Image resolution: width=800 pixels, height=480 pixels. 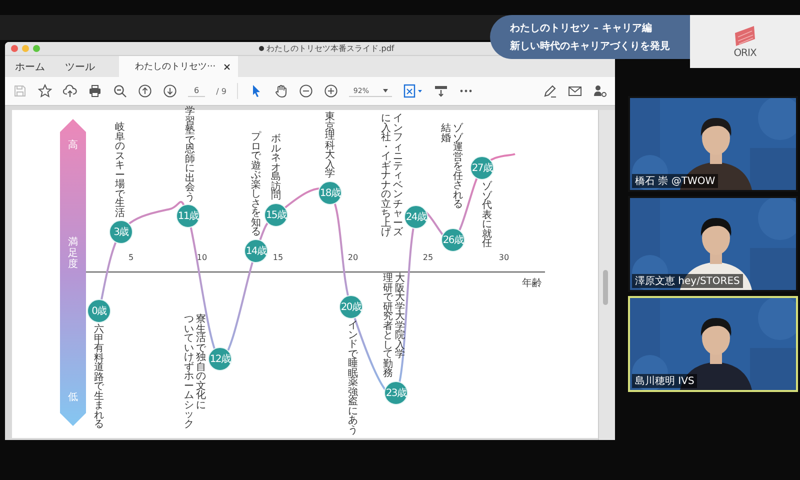 I want to click on scale-low-label: 低, so click(x=73, y=397).